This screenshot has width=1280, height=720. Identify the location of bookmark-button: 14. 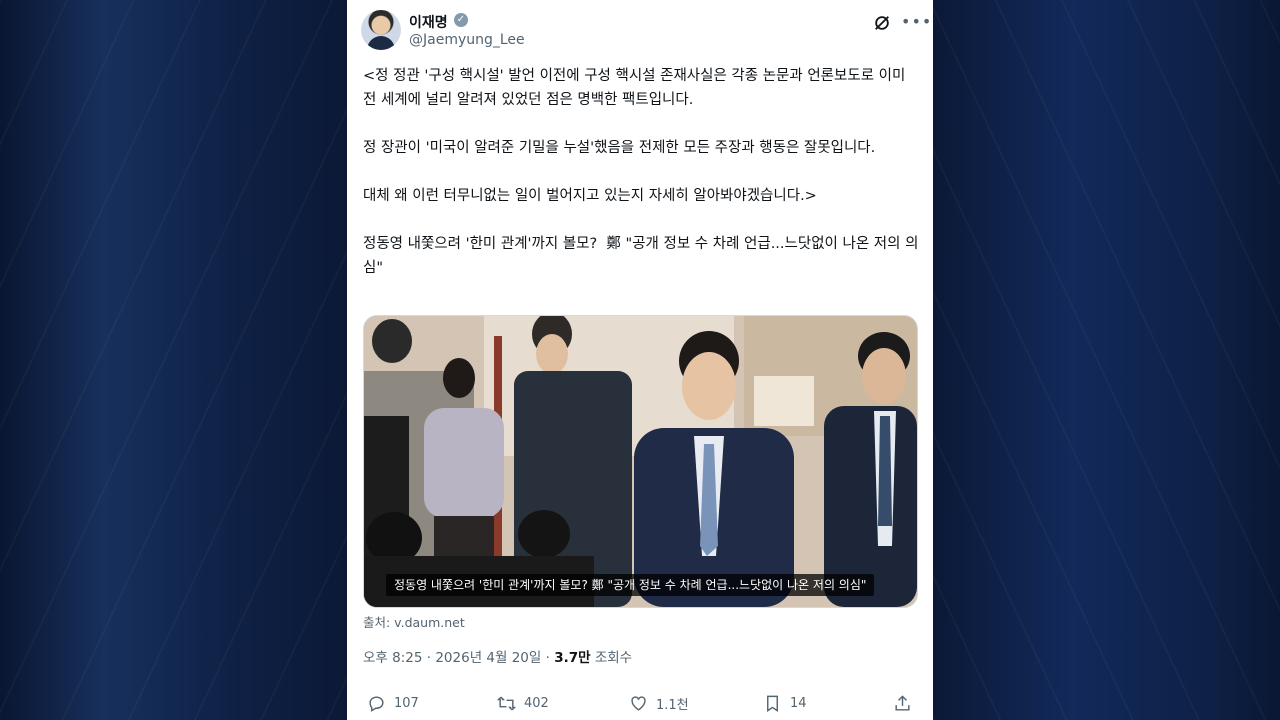
(785, 703).